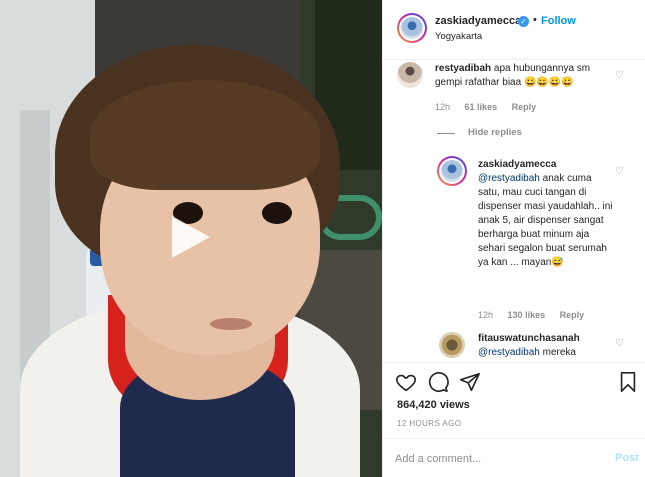 This screenshot has width=645, height=477. Describe the element at coordinates (452, 171) in the screenshot. I see `reply-avatar` at that location.